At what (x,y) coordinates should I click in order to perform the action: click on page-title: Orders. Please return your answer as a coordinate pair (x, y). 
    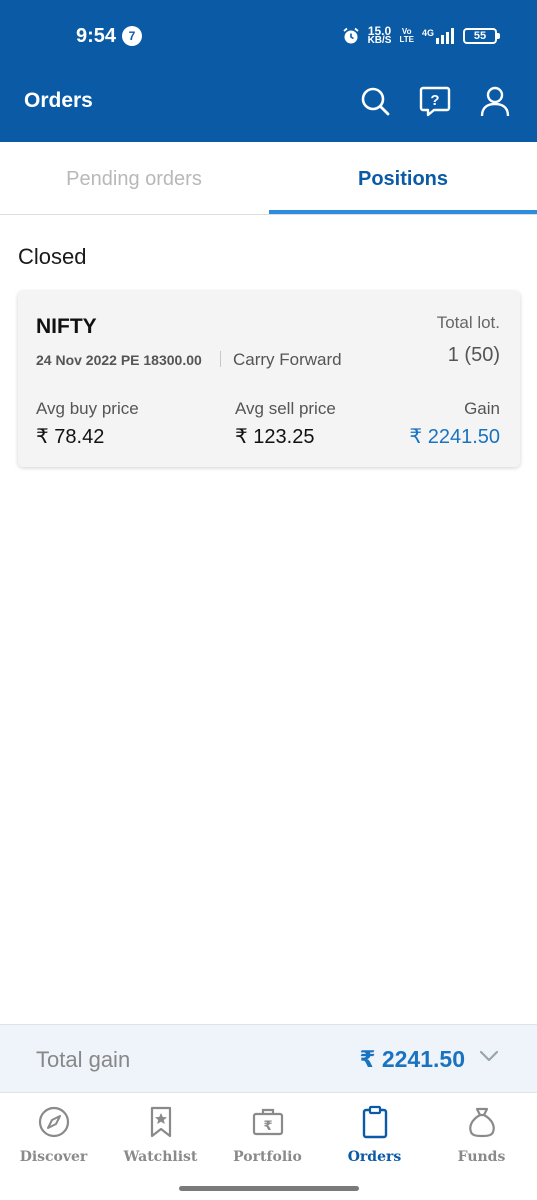
    Looking at the image, I should click on (58, 100).